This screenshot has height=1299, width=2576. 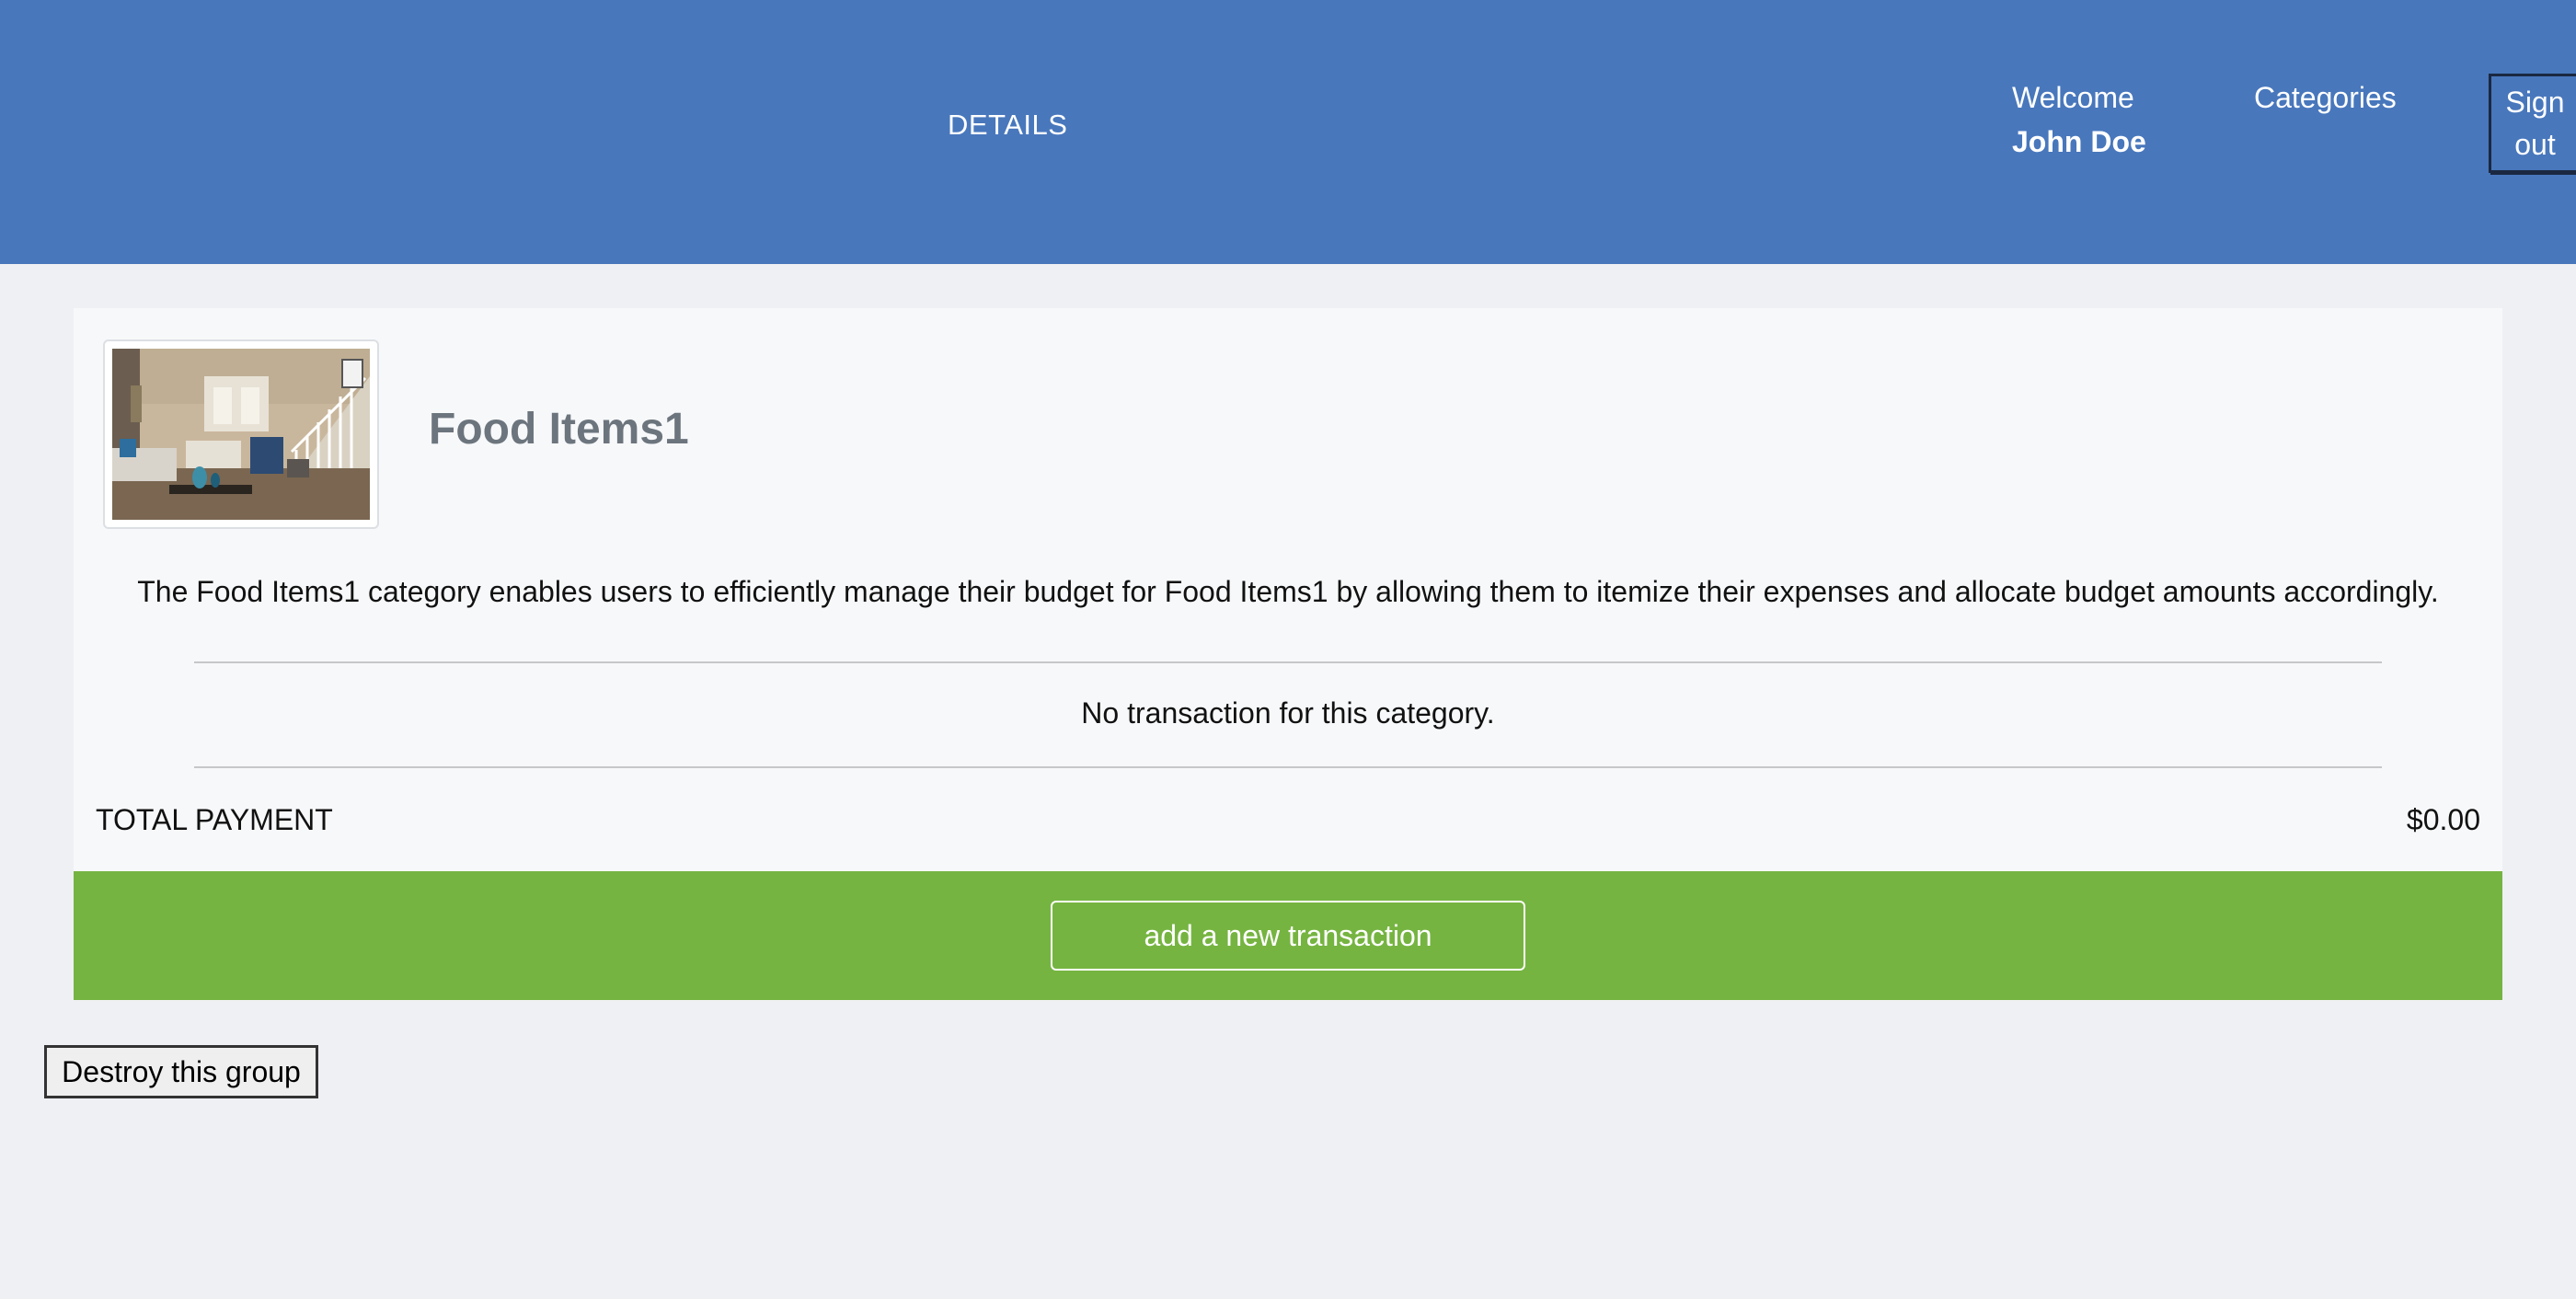 I want to click on destroy-group-button: Destroy this group, so click(x=181, y=1071).